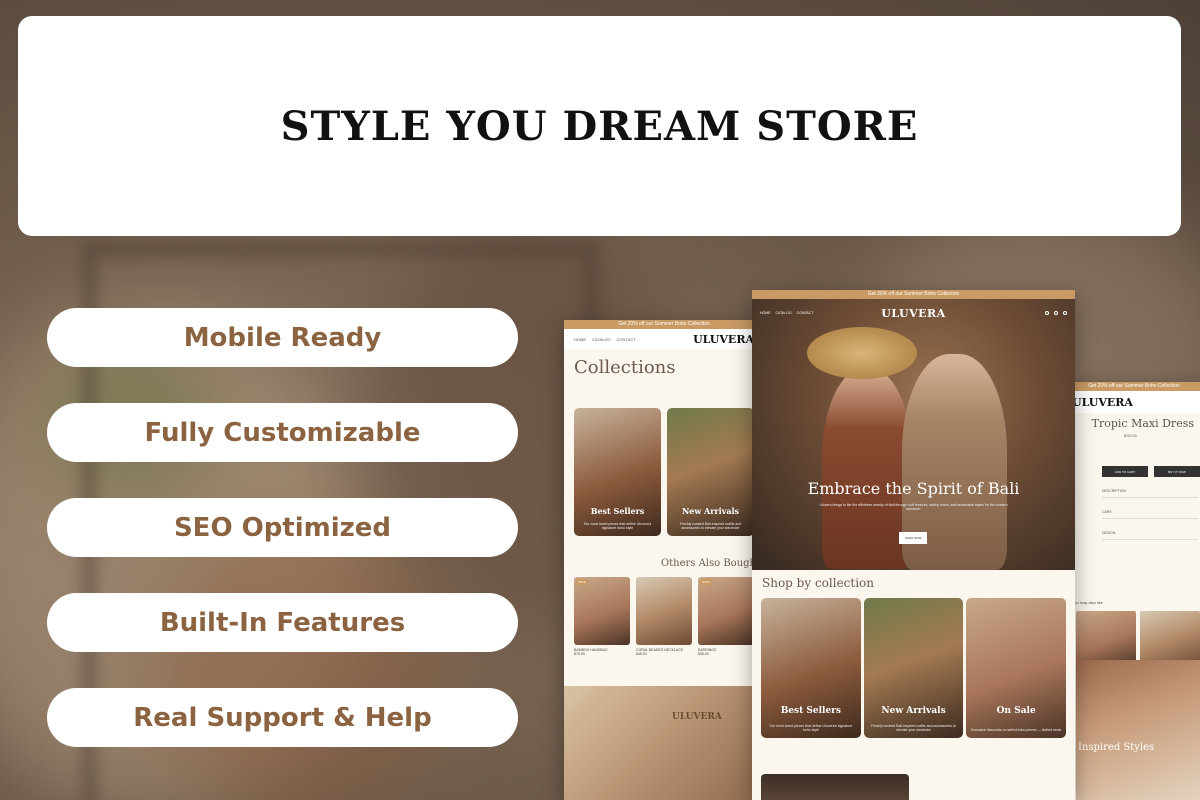 The height and width of the screenshot is (800, 1200). What do you see at coordinates (710, 563) in the screenshot?
I see `others-also-bought-heading: Others Also Bought` at bounding box center [710, 563].